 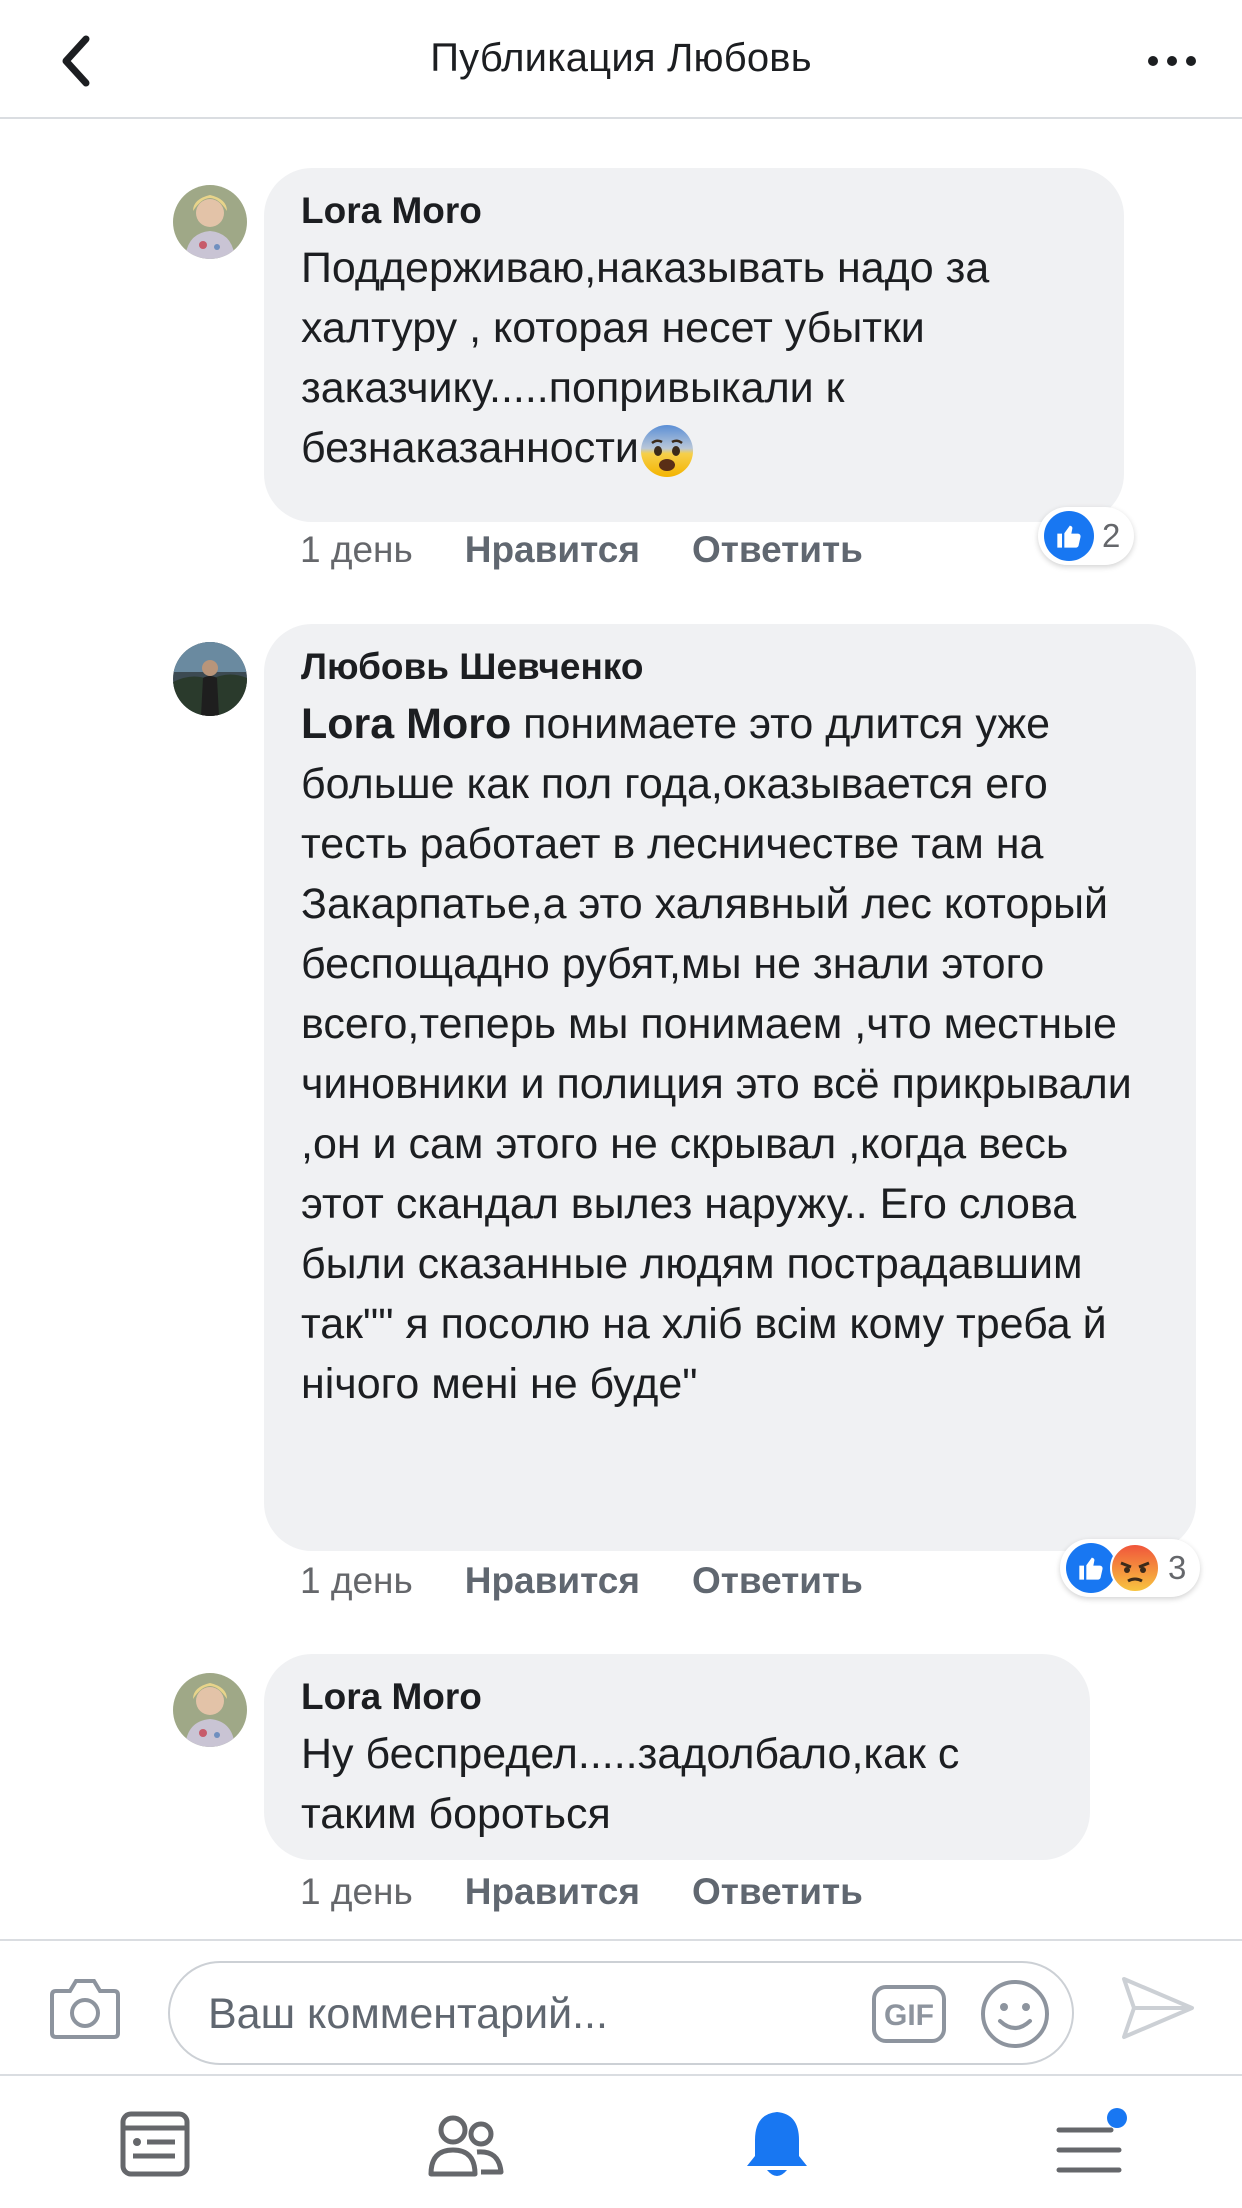 I want to click on camera-icon, so click(x=85, y=2009).